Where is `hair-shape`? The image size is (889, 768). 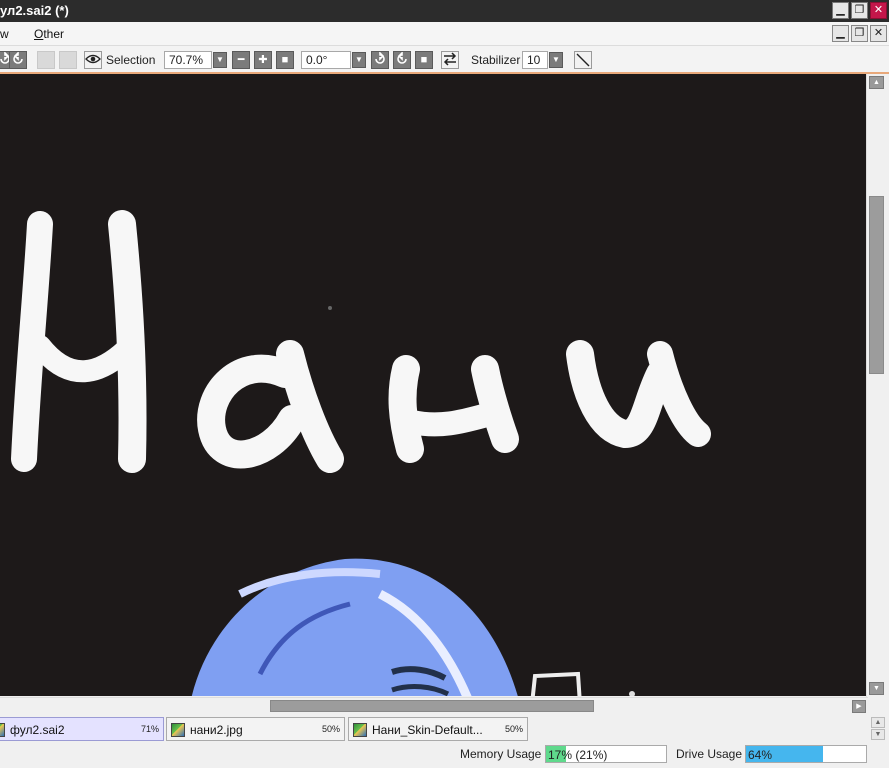
hair-shape is located at coordinates (354, 627).